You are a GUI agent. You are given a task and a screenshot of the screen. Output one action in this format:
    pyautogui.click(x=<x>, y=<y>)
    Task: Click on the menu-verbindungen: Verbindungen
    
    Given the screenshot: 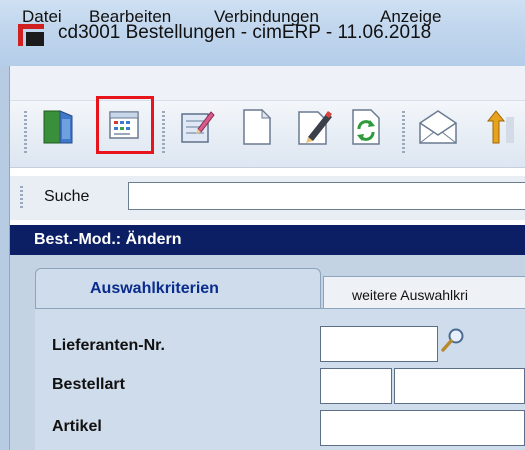 What is the action you would take?
    pyautogui.click(x=266, y=17)
    